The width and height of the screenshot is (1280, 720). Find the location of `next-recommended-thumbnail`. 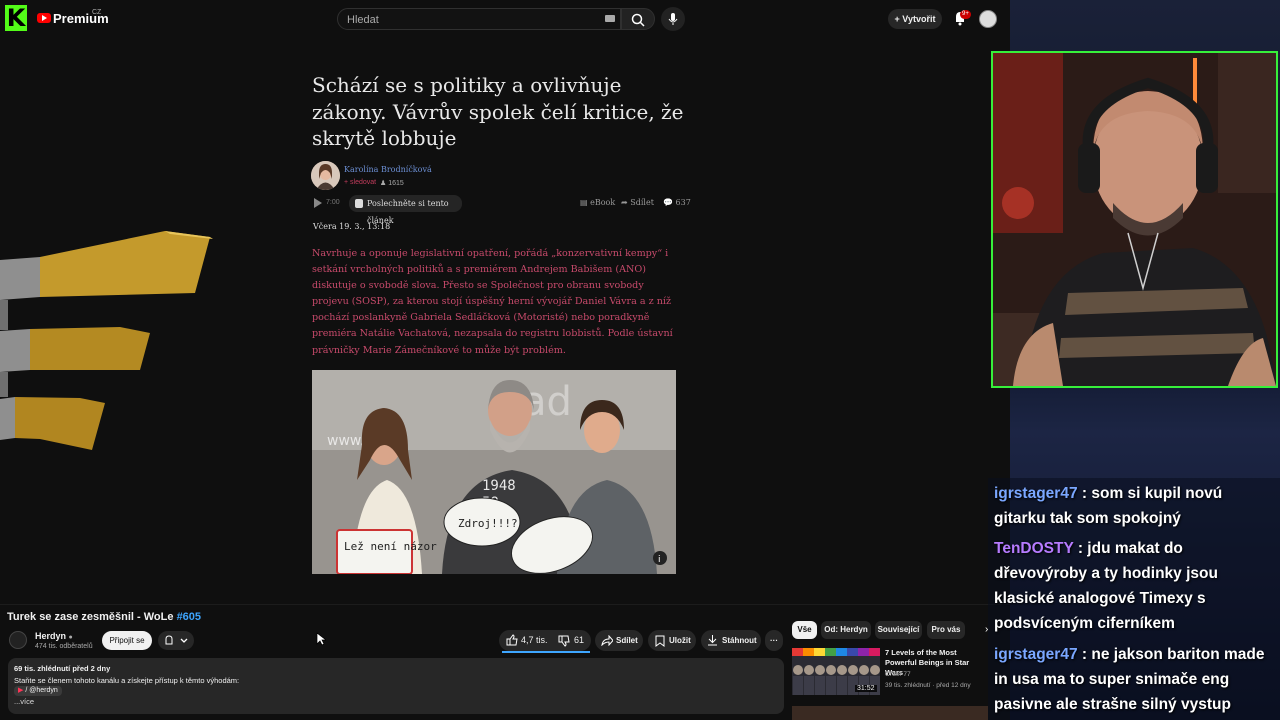

next-recommended-thumbnail is located at coordinates (890, 713).